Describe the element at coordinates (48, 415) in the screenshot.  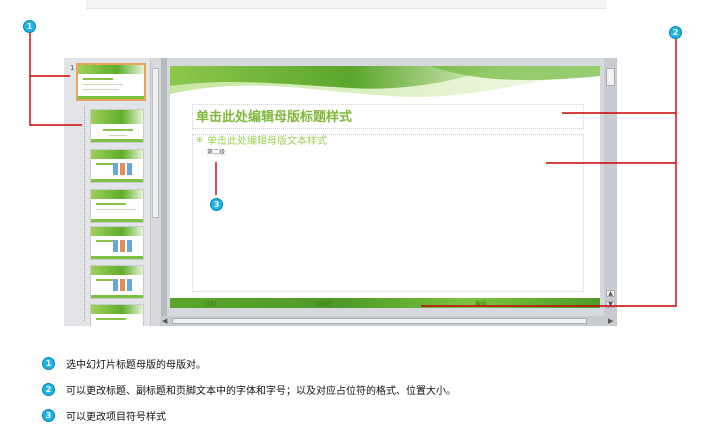
I see `legend-badge-3: 3` at that location.